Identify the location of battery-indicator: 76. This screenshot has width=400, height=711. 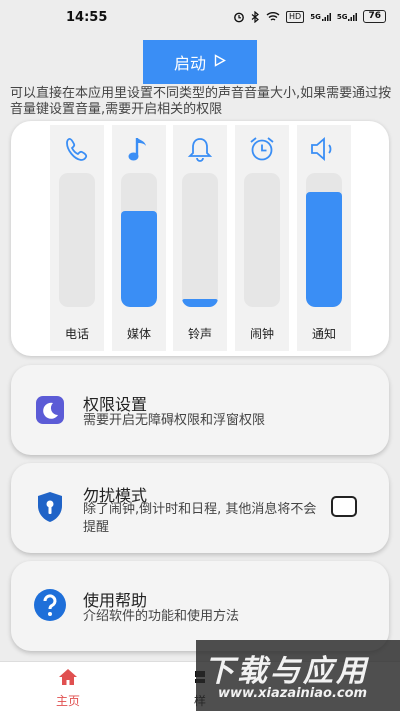
(374, 16).